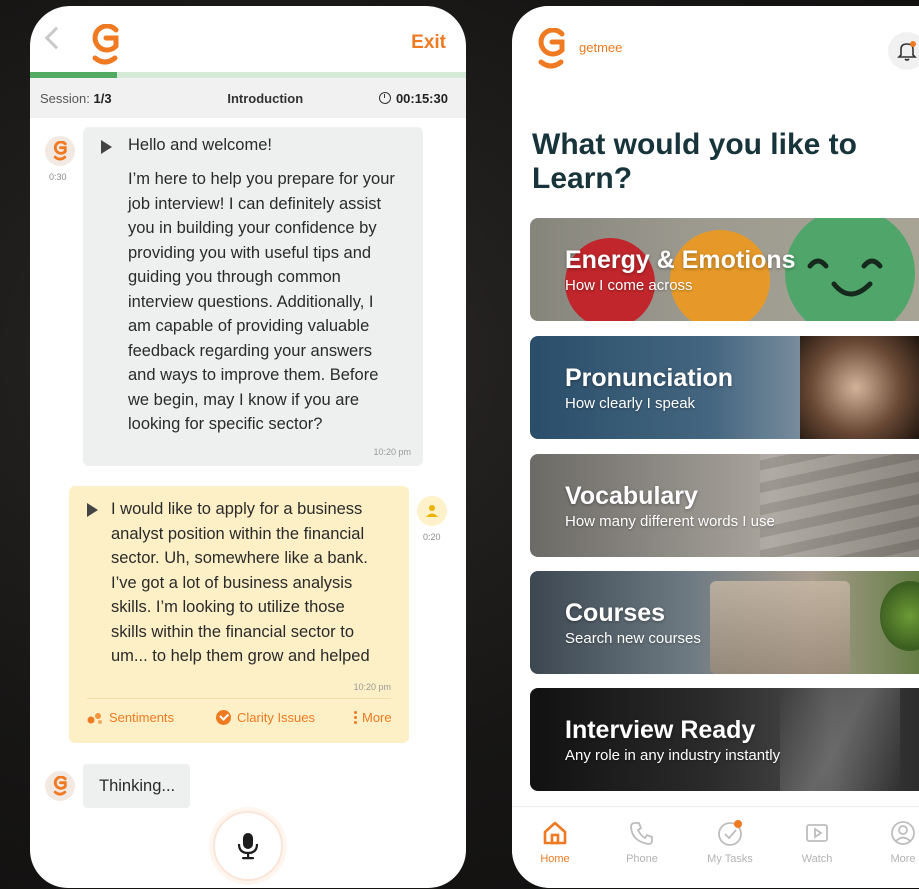 The image size is (919, 889). I want to click on user-icon, so click(432, 511).